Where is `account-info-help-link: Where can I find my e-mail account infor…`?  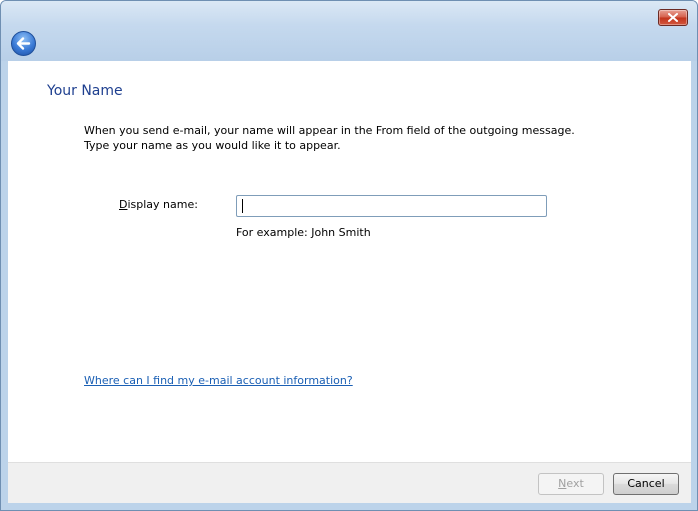 account-info-help-link: Where can I find my e-mail account infor… is located at coordinates (218, 380).